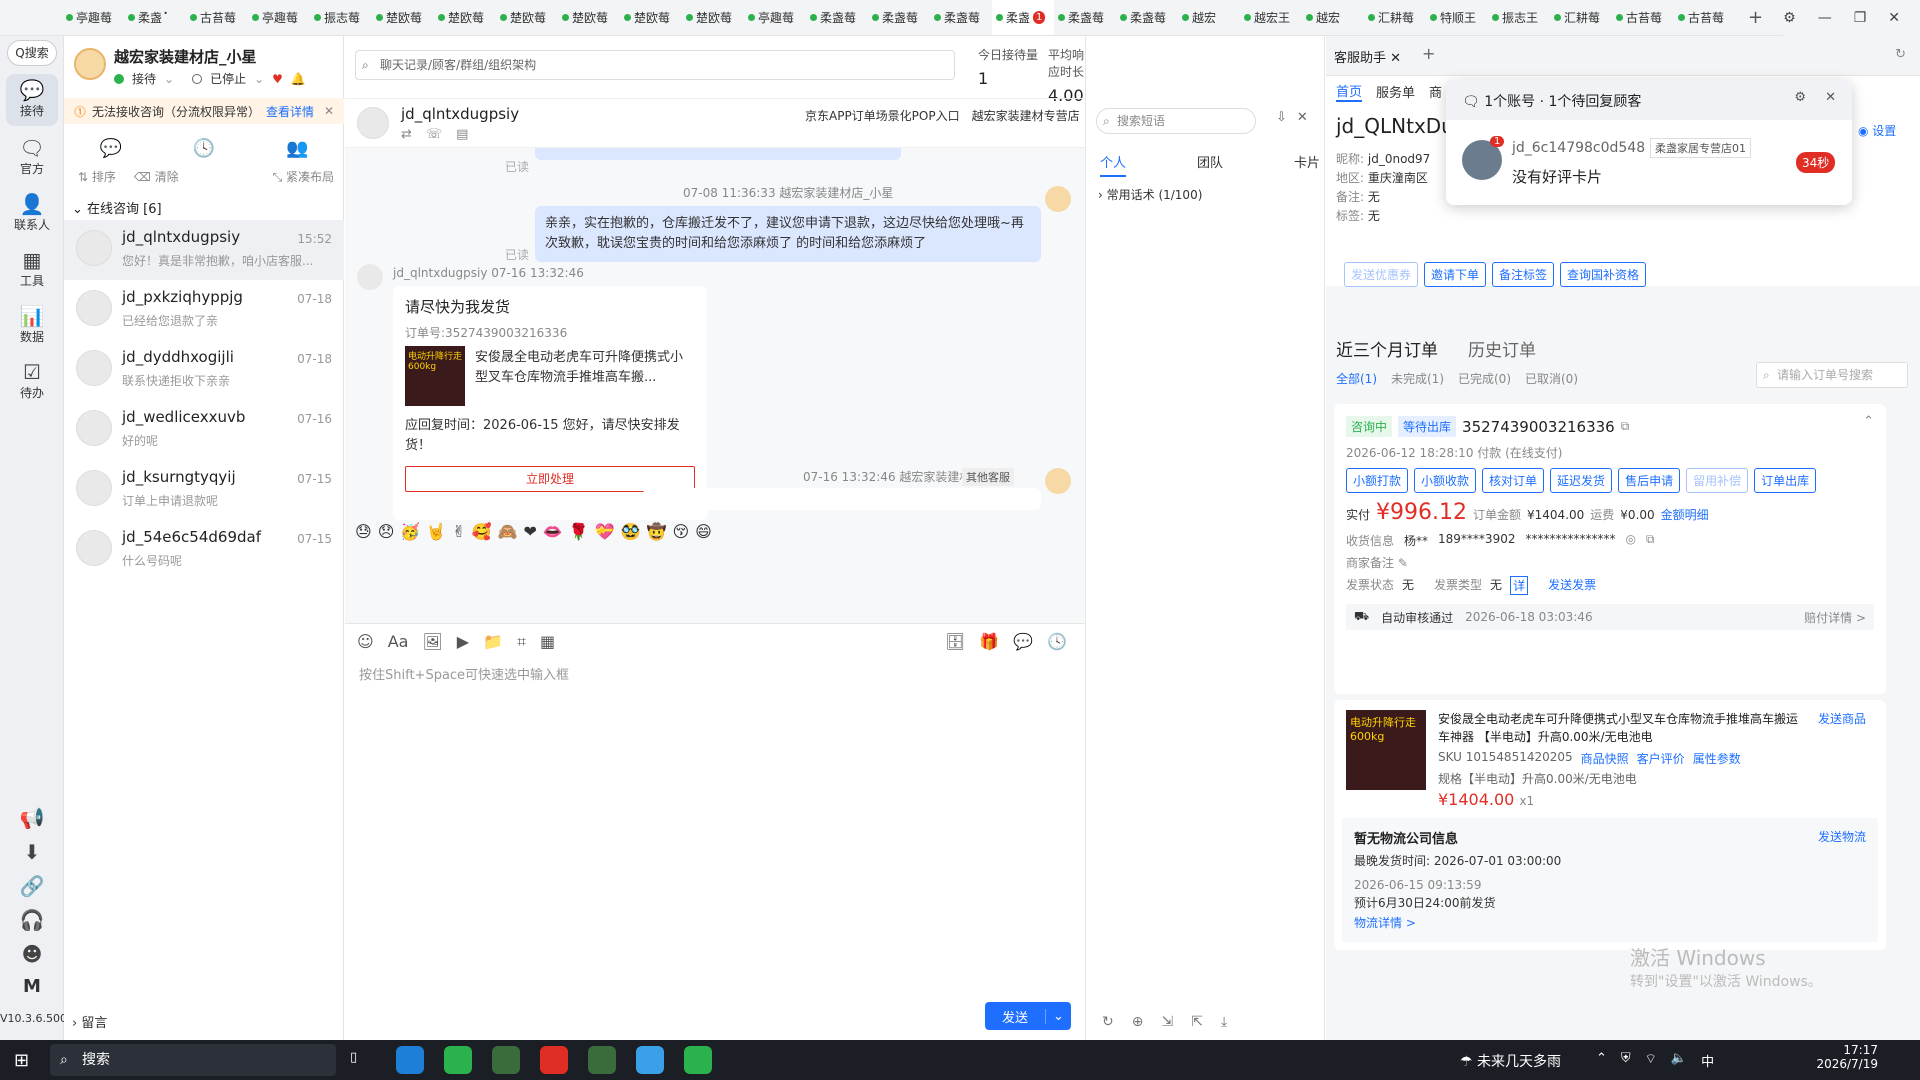 The image size is (1920, 1080). What do you see at coordinates (1755, 17) in the screenshot?
I see `add-tab-icon: +` at bounding box center [1755, 17].